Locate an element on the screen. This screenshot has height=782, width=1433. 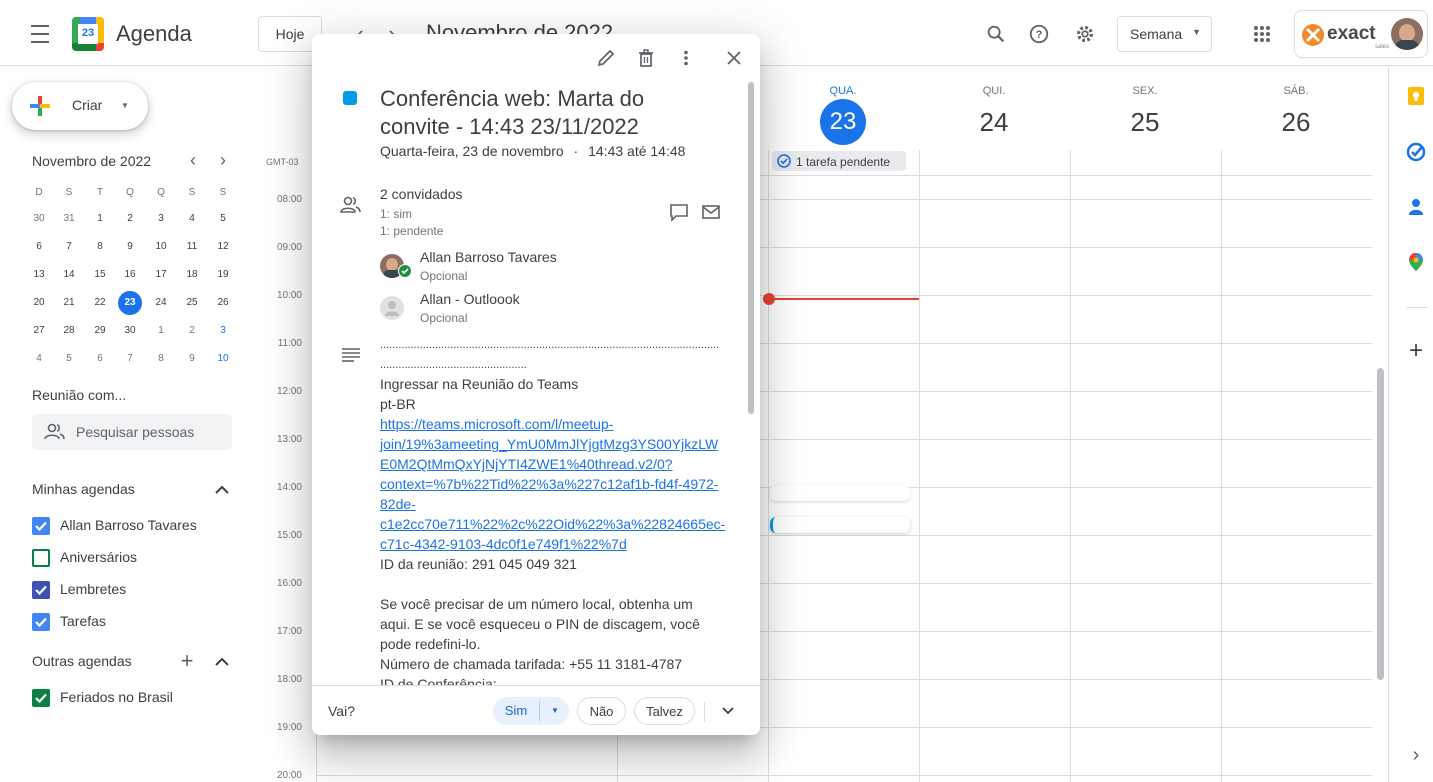
account-avatar is located at coordinates (1407, 34).